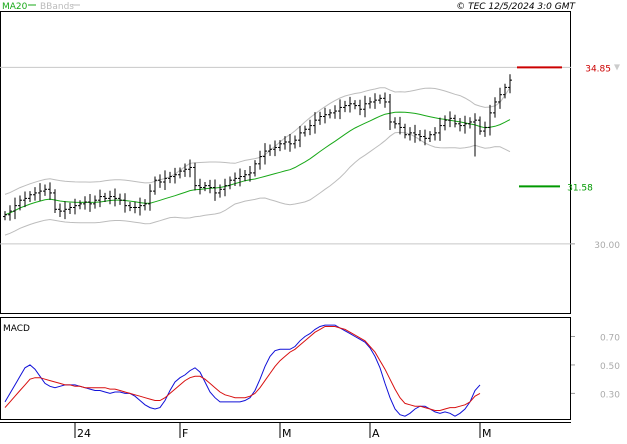 This screenshot has width=627, height=444. What do you see at coordinates (610, 338) in the screenshot?
I see `macd-tick-label: 0.70` at bounding box center [610, 338].